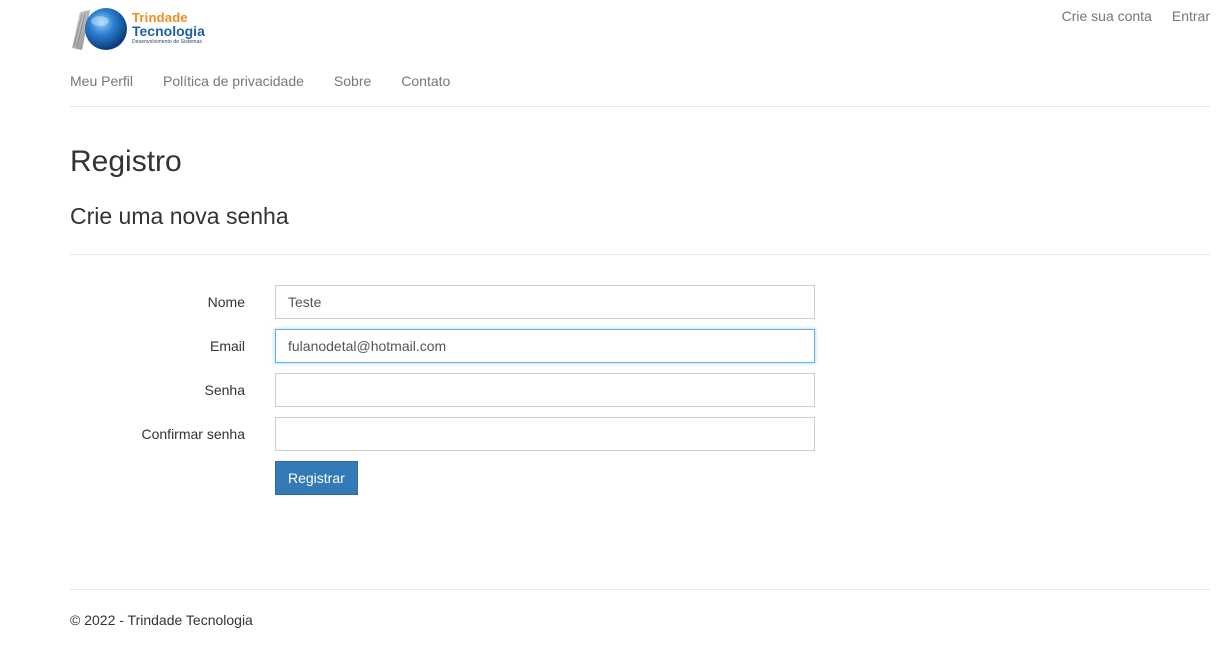 The image size is (1228, 647). I want to click on form-row-confirm-password: Confirmar senha, so click(450, 434).